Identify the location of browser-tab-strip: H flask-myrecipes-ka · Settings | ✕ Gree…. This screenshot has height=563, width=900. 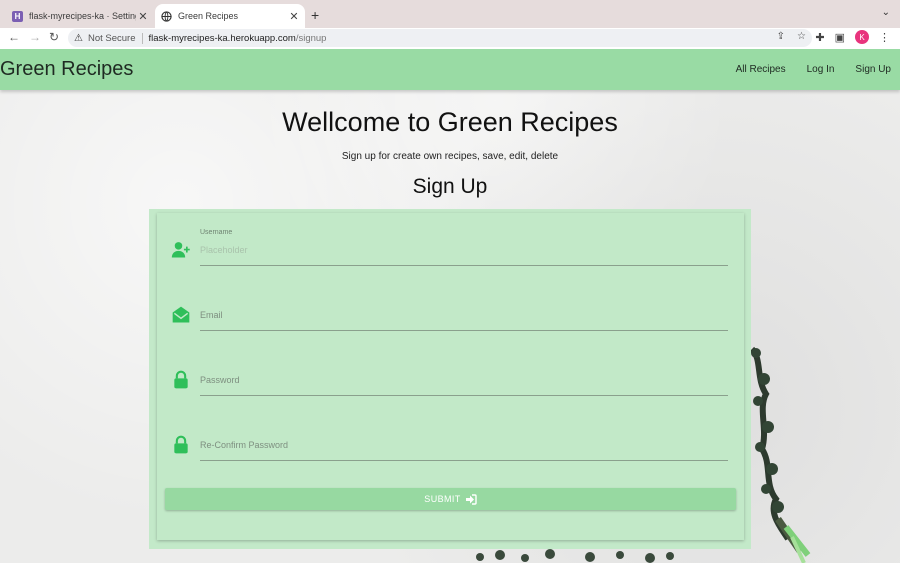
(450, 14).